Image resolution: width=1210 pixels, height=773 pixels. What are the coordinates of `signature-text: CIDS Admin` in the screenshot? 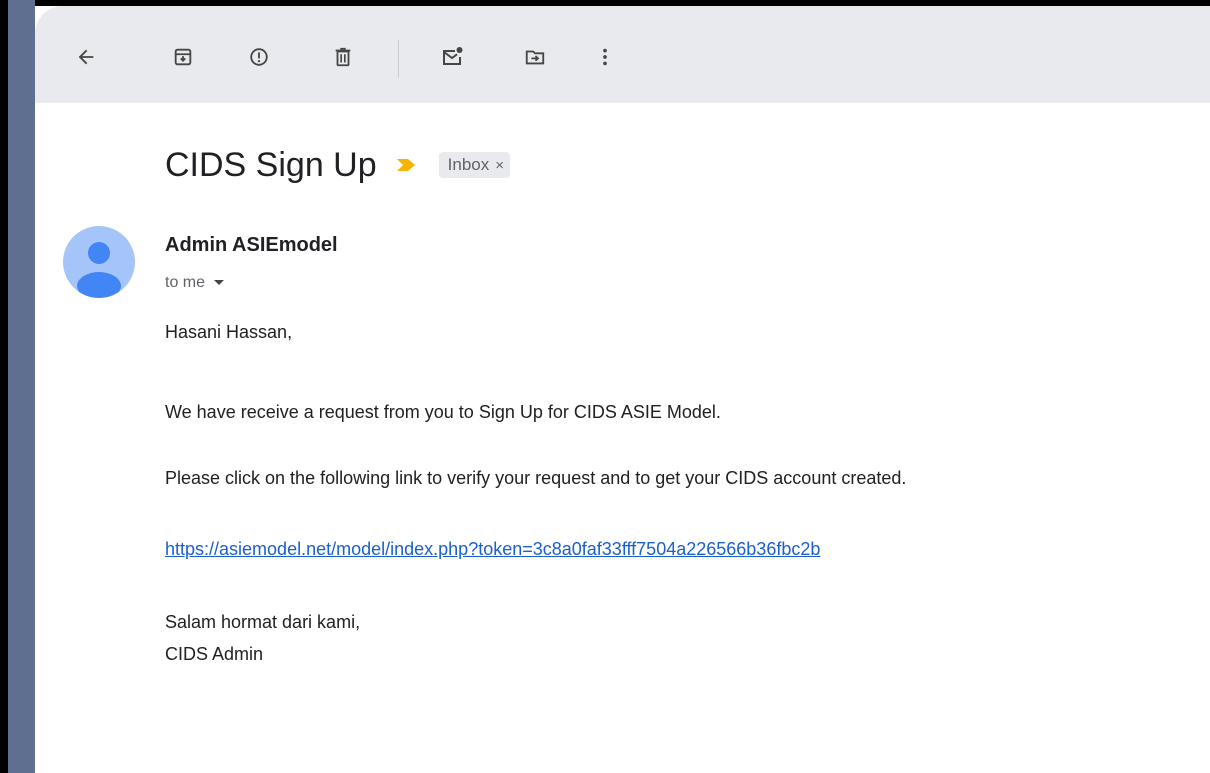 It's located at (214, 654).